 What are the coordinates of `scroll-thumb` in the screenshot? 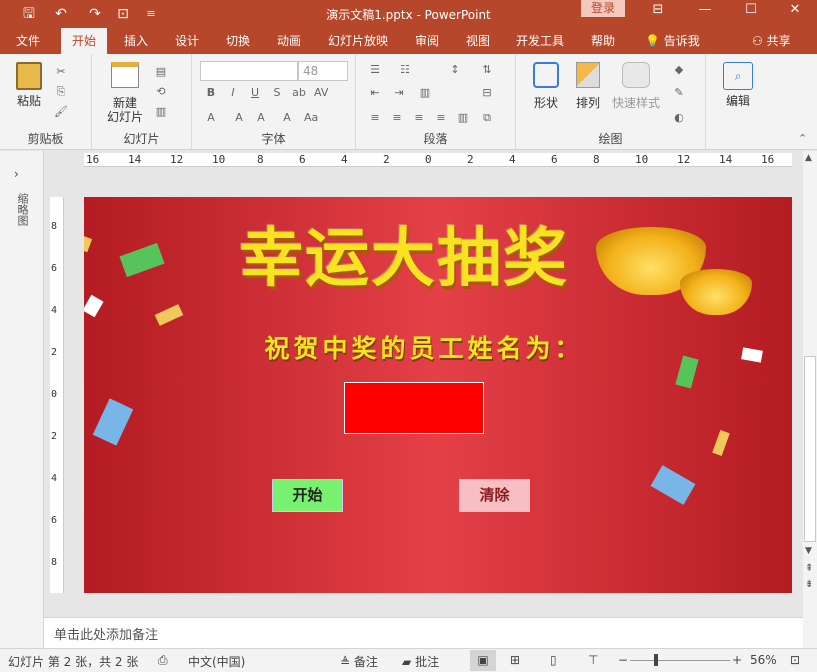 It's located at (810, 449).